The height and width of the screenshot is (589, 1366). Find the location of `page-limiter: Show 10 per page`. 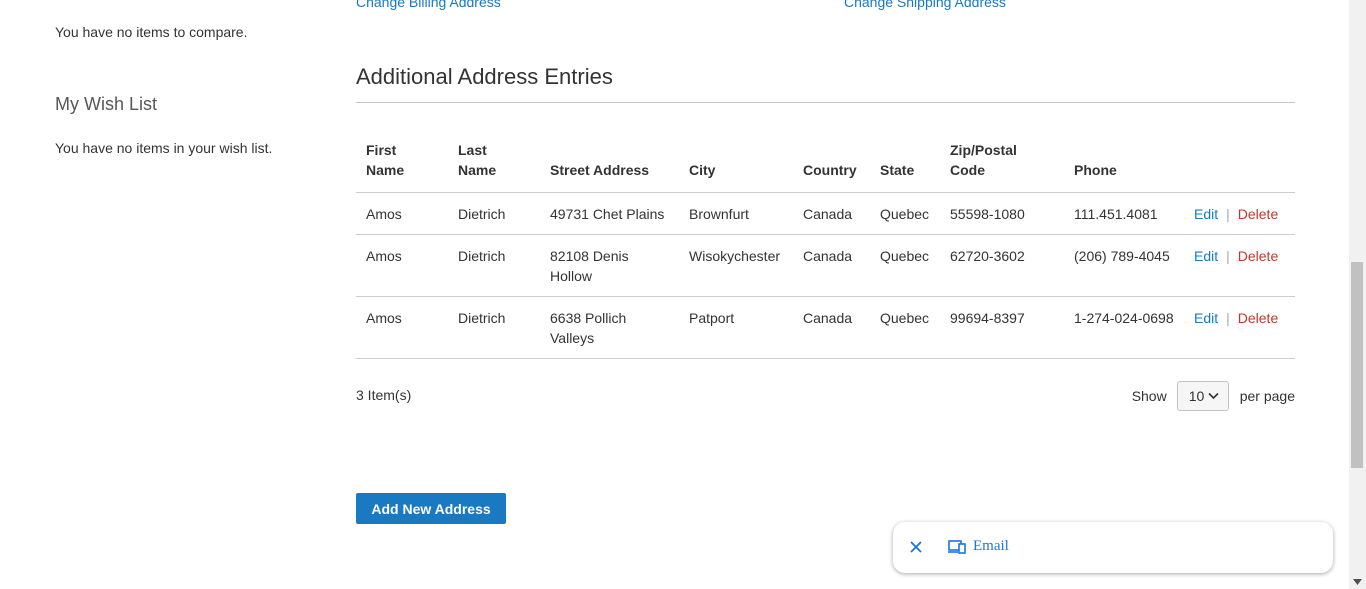

page-limiter: Show 10 per page is located at coordinates (1213, 396).